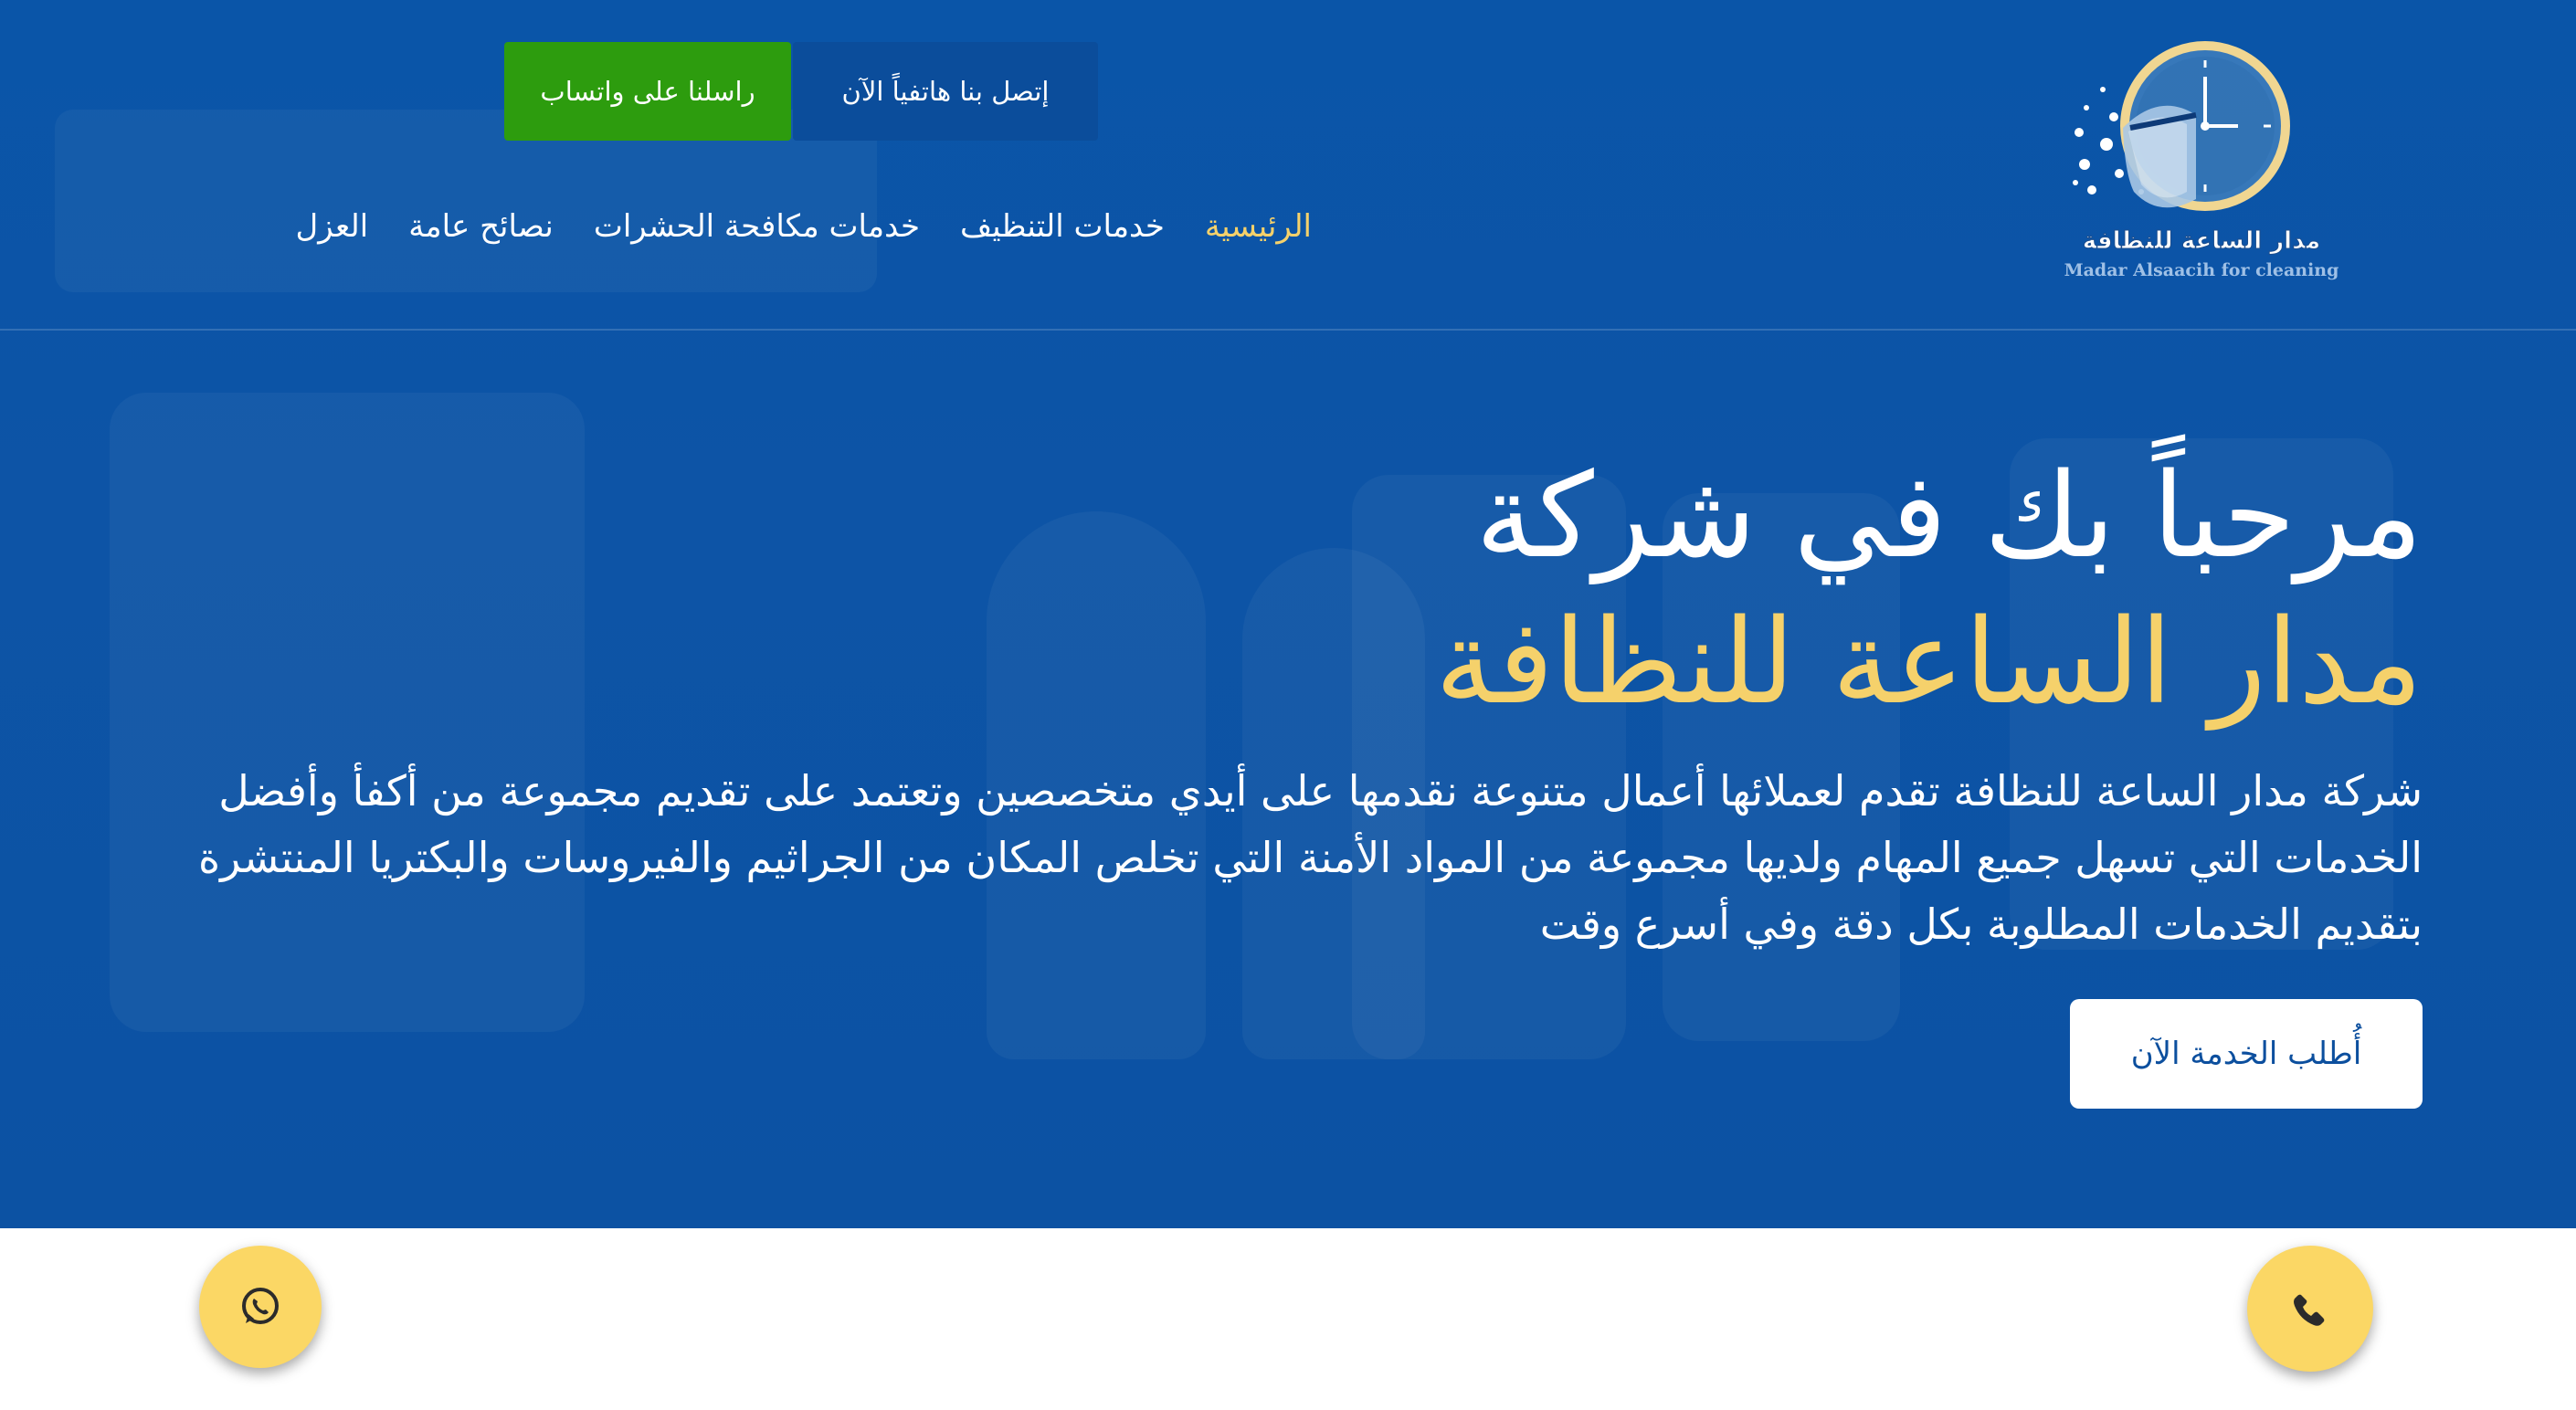 The height and width of the screenshot is (1410, 2576). What do you see at coordinates (945, 91) in the screenshot?
I see `call-now-button: إتصل بنا هاتفياً الآن` at bounding box center [945, 91].